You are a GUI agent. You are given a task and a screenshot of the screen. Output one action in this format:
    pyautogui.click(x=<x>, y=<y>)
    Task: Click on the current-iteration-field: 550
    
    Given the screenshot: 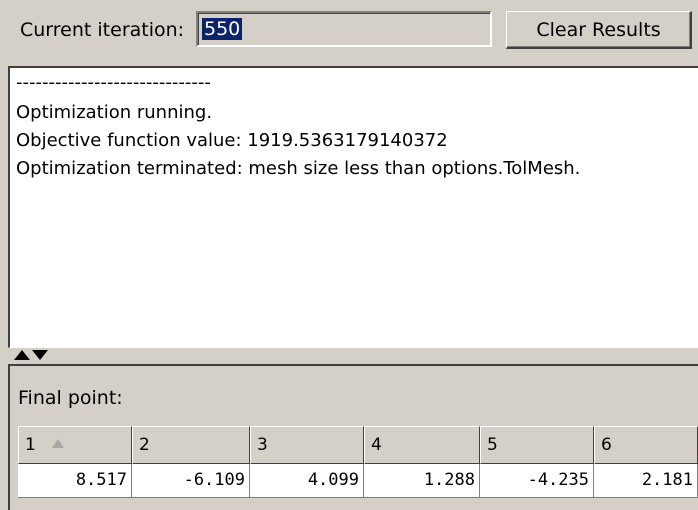 What is the action you would take?
    pyautogui.click(x=344, y=29)
    